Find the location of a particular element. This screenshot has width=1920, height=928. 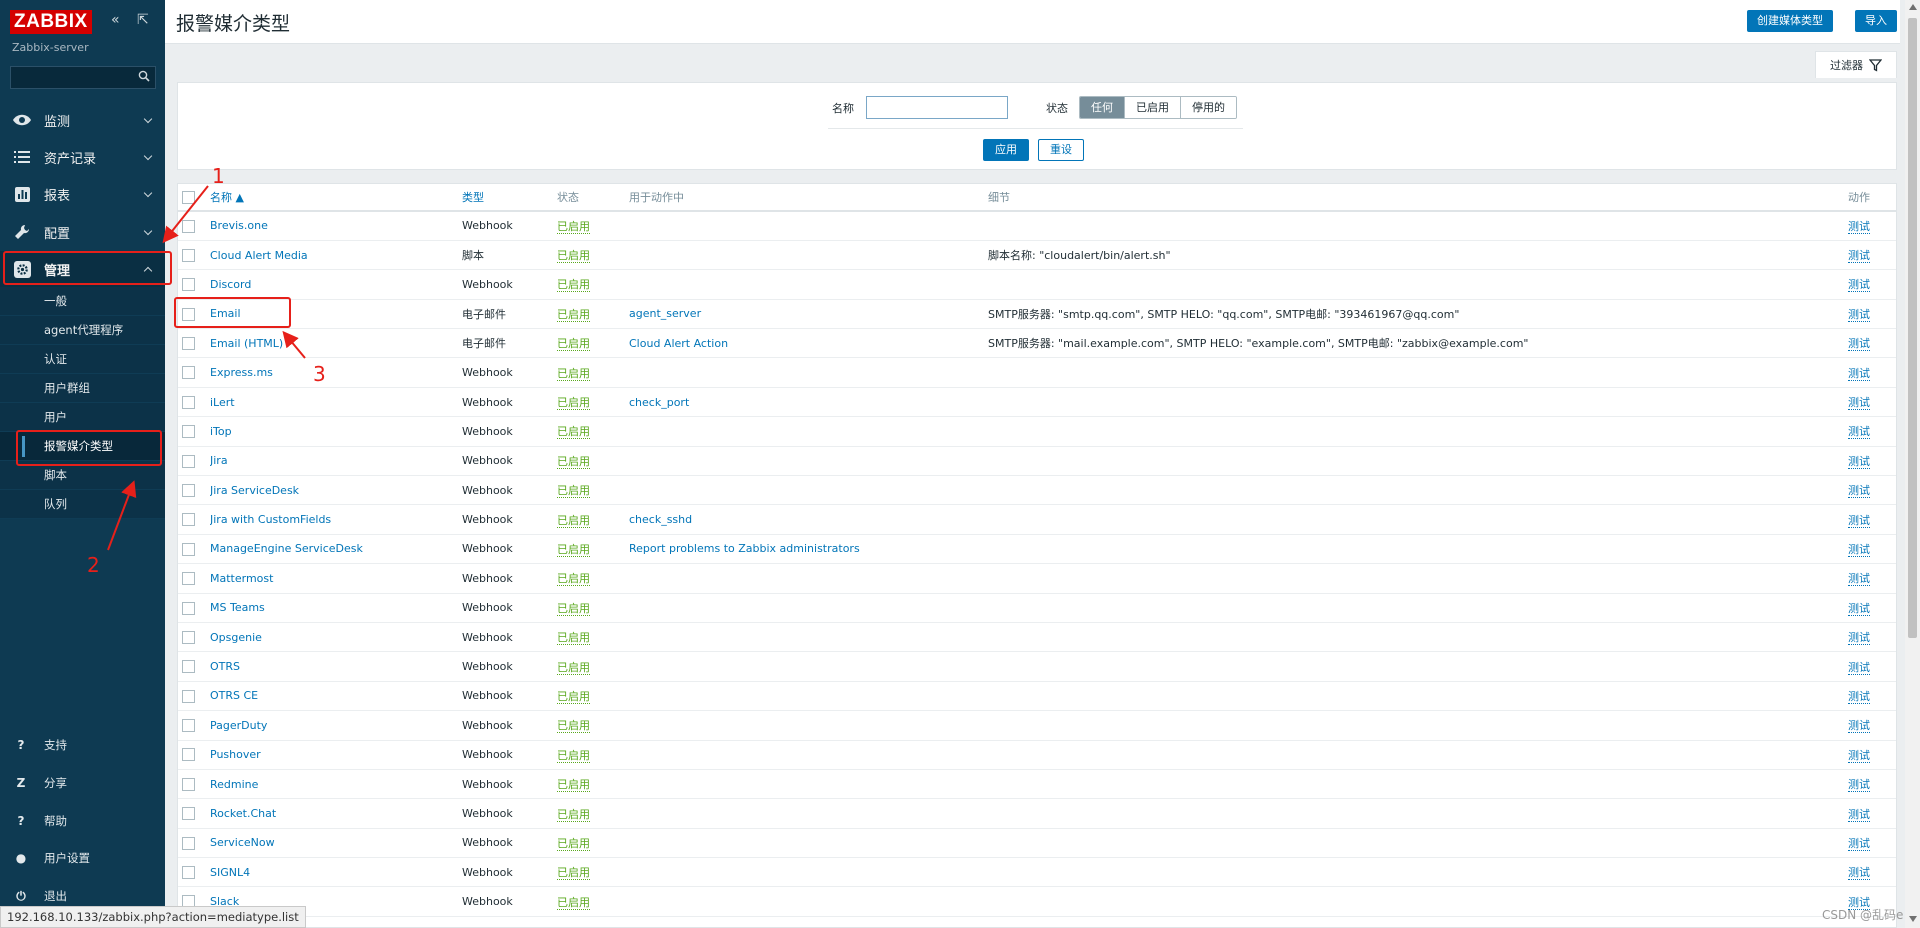

media-type-name-link: Brevis.one is located at coordinates (239, 225).